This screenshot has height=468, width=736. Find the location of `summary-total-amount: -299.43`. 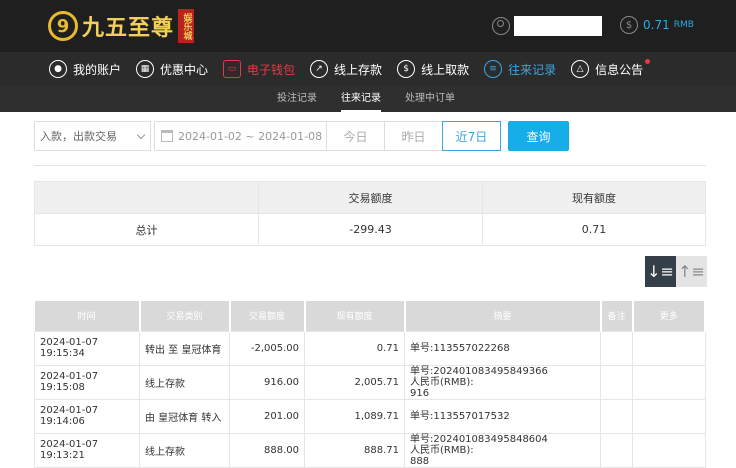

summary-total-amount: -299.43 is located at coordinates (370, 229).